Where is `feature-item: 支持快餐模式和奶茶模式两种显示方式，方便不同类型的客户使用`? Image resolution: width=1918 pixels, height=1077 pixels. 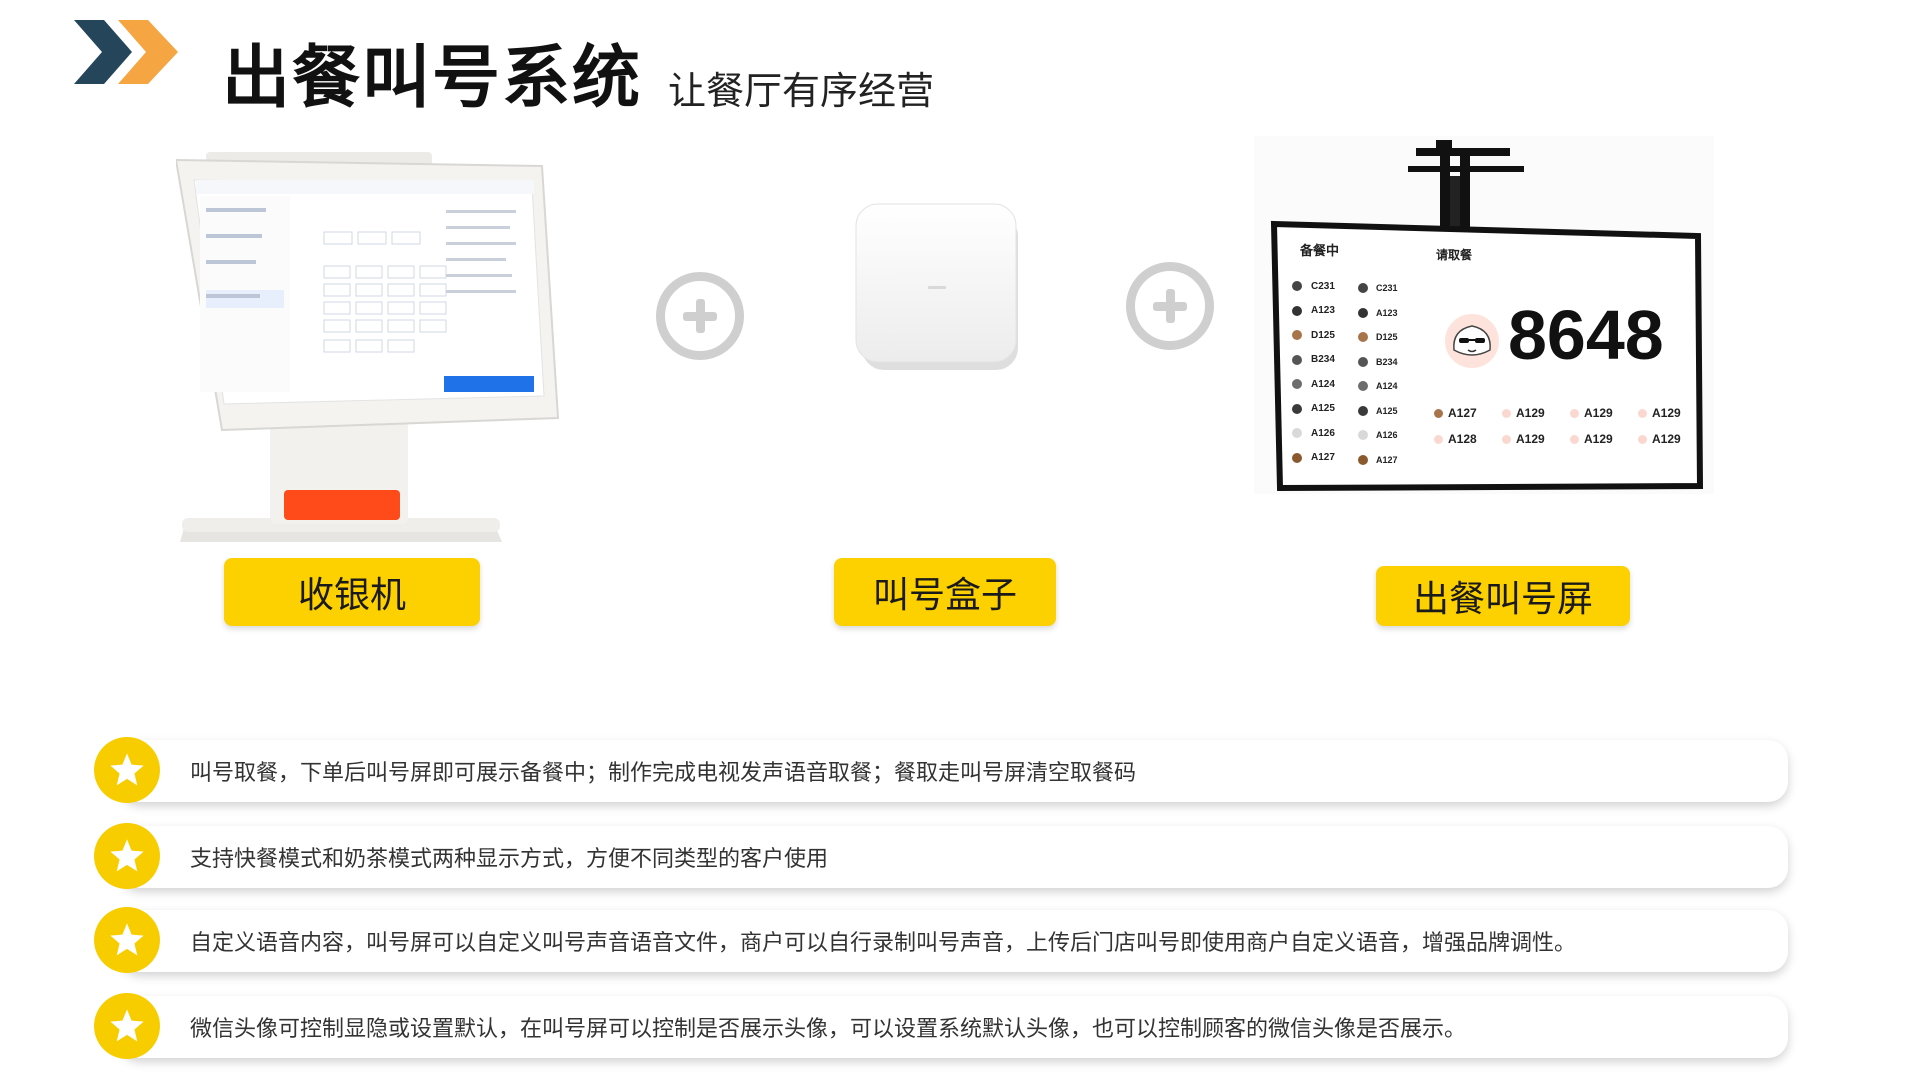 feature-item: 支持快餐模式和奶茶模式两种显示方式，方便不同类型的客户使用 is located at coordinates (941, 856).